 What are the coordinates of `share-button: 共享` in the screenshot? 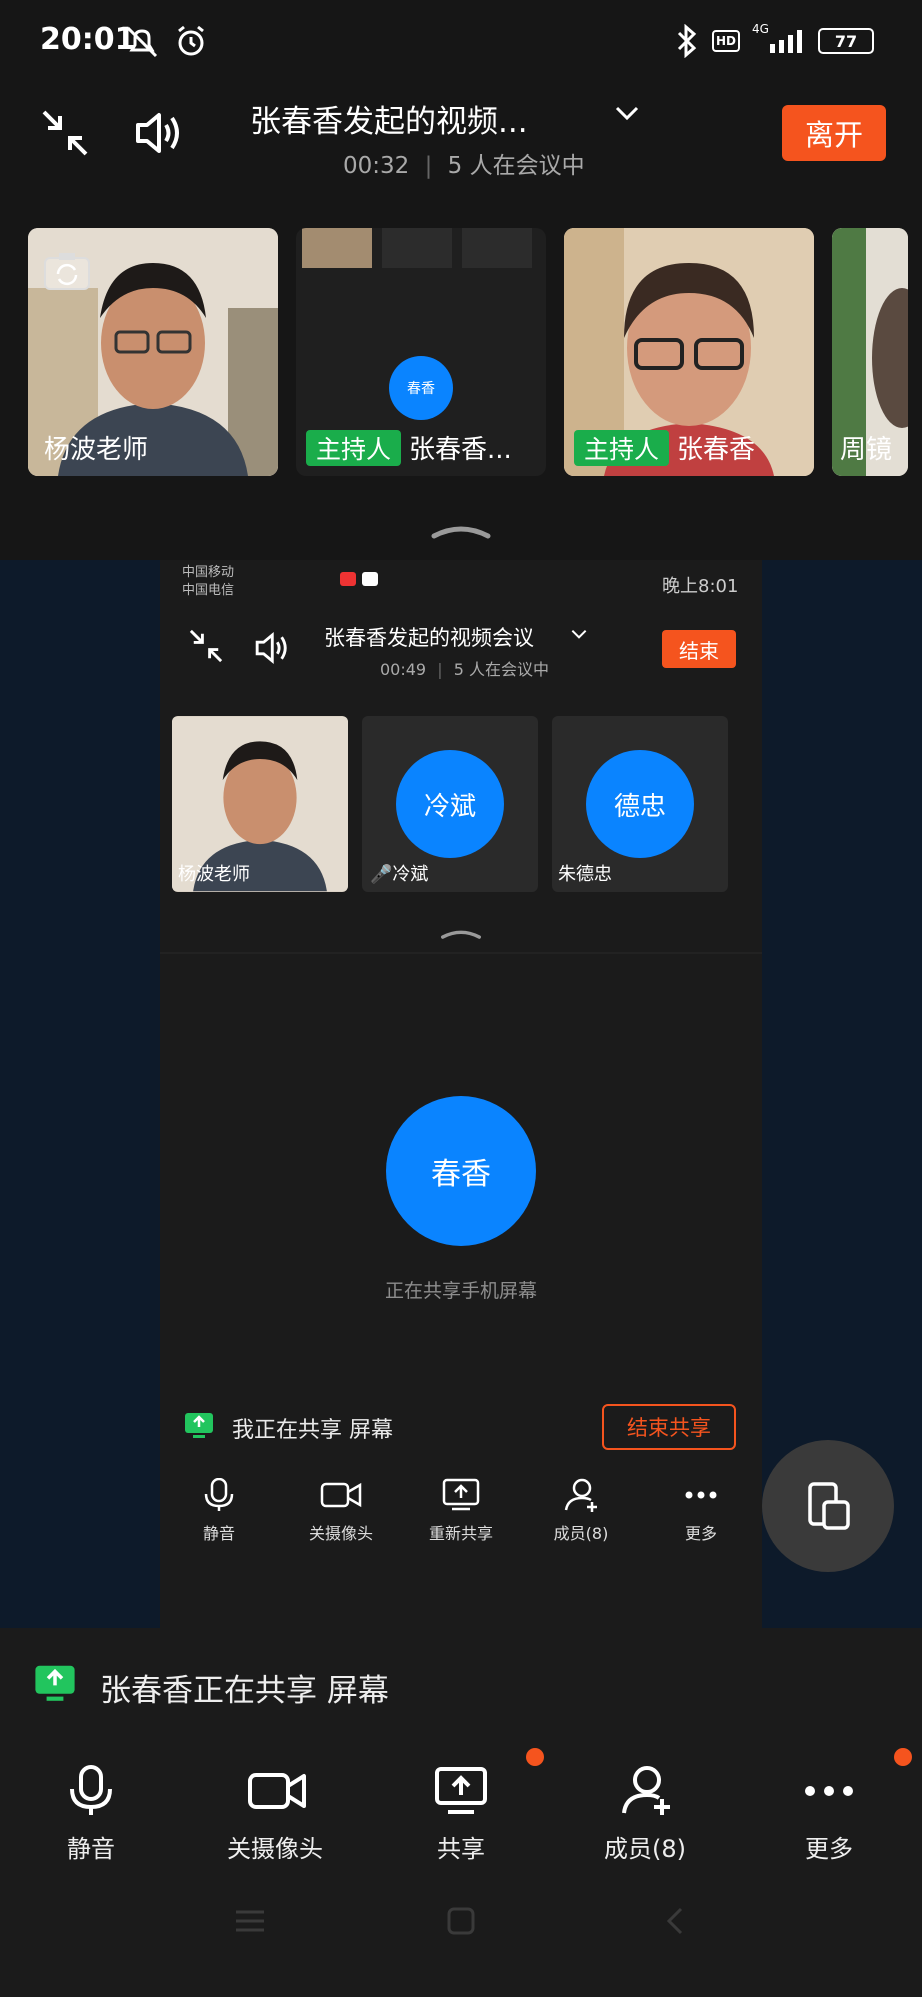 It's located at (461, 1814).